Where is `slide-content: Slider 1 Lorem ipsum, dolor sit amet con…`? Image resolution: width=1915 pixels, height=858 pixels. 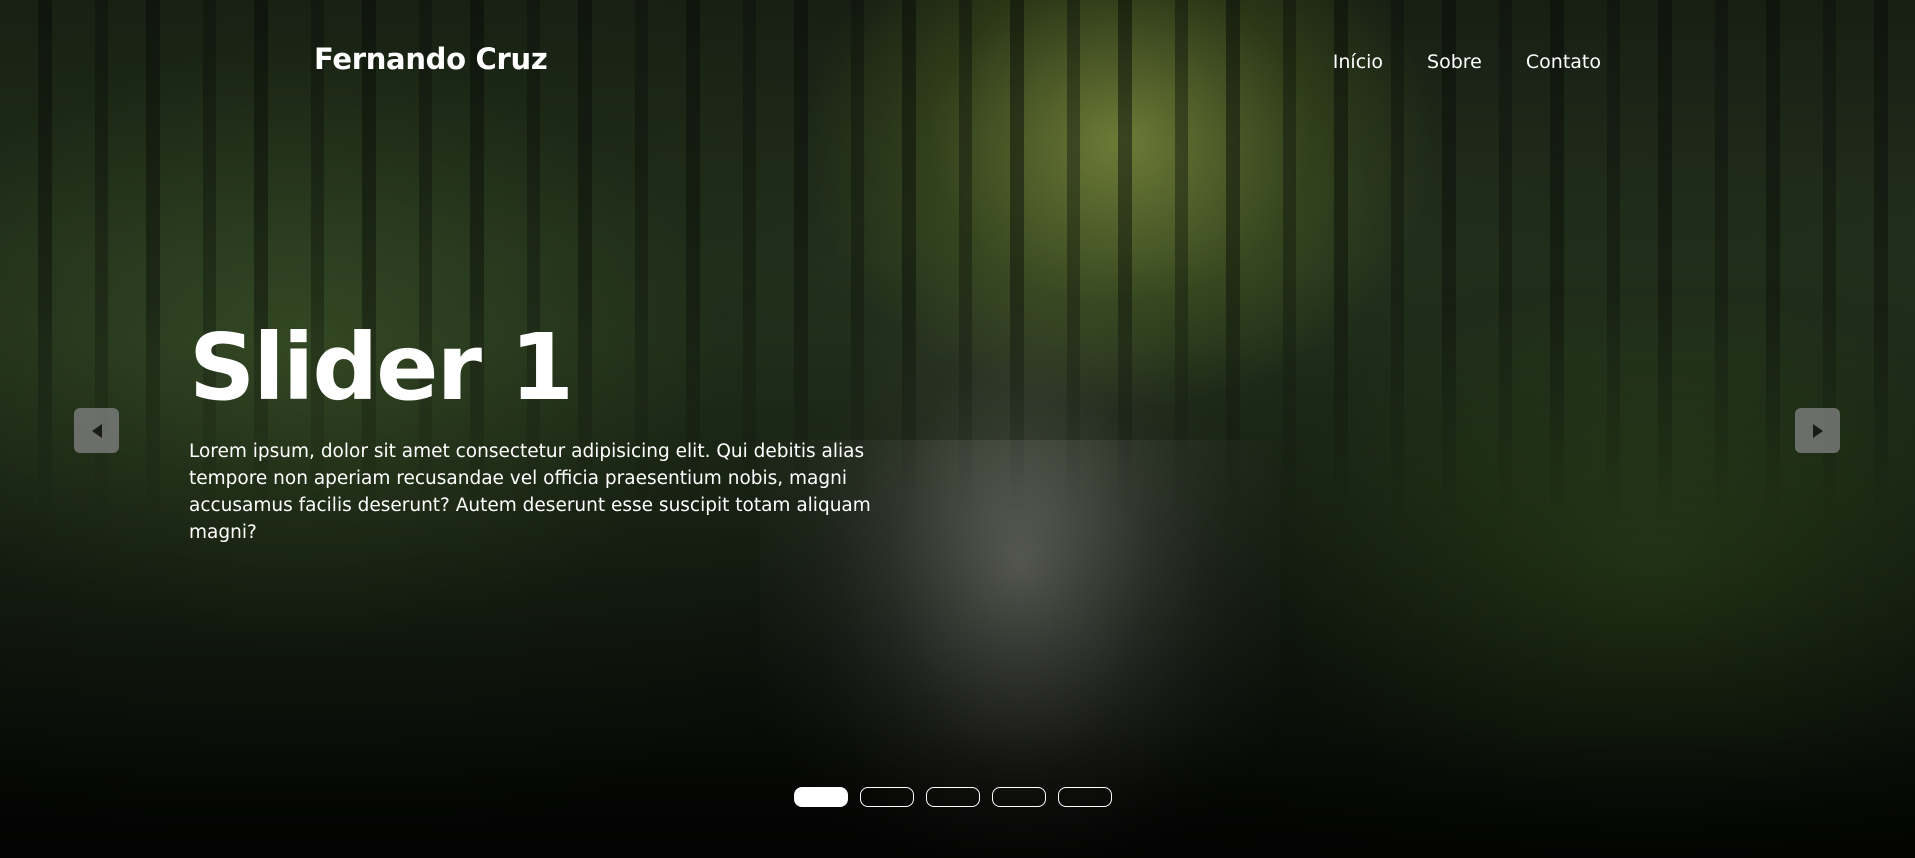
slide-content: Slider 1 Lorem ipsum, dolor sit amet con… is located at coordinates (534, 432).